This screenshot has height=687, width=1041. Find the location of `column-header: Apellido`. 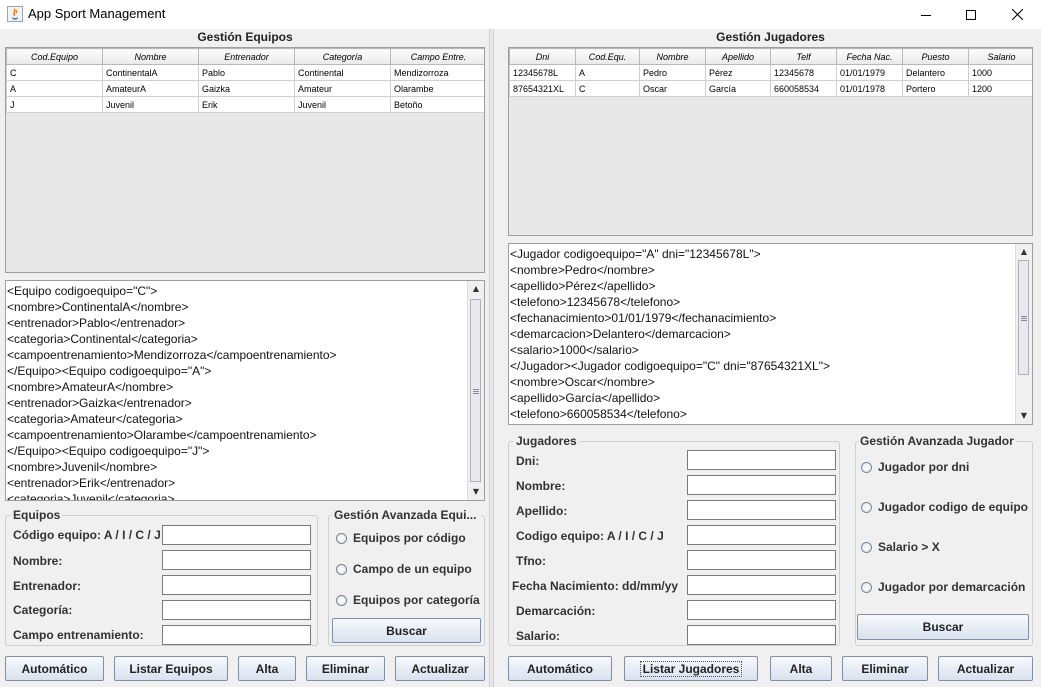

column-header: Apellido is located at coordinates (738, 56).